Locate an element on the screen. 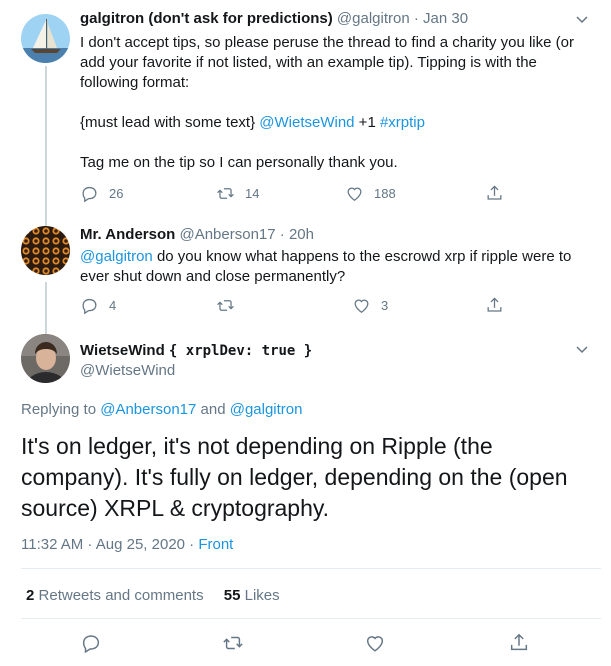 The width and height of the screenshot is (611, 666). handle: @Anberson17 is located at coordinates (227, 234).